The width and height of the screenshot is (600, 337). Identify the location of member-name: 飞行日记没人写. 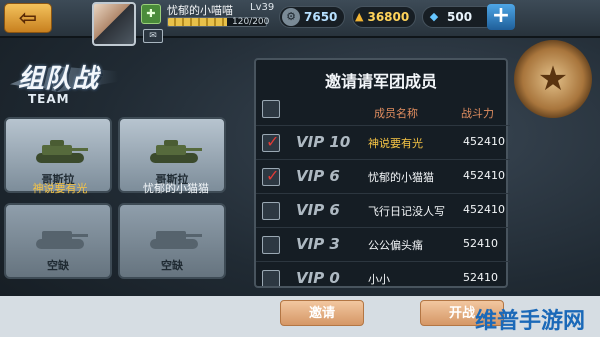
(406, 211).